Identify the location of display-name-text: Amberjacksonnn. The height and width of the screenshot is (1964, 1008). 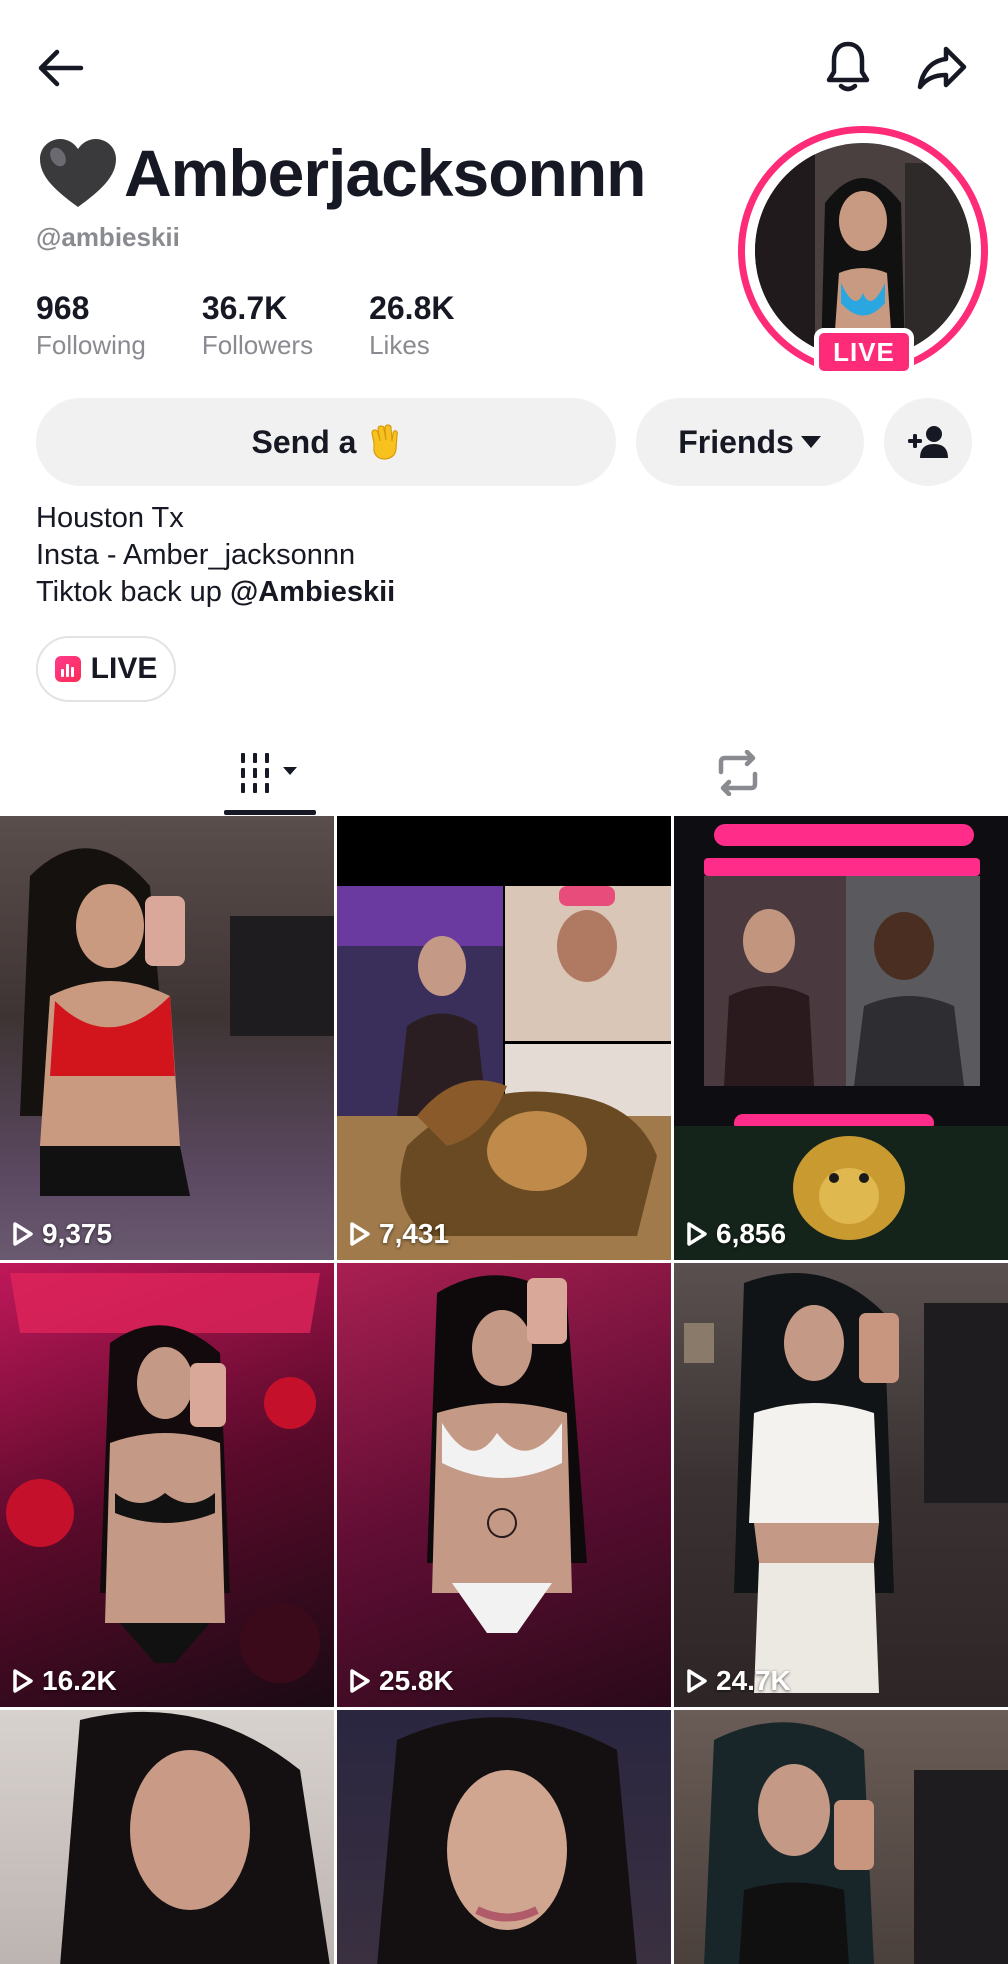
(385, 173).